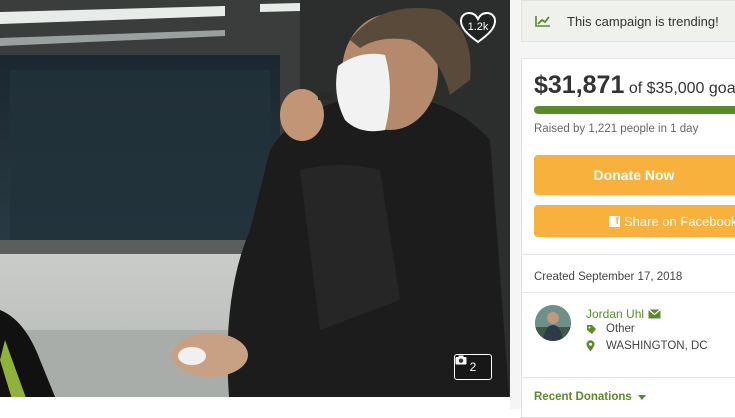  Describe the element at coordinates (681, 88) in the screenshot. I see `goal-text: of $35,000 goal` at that location.